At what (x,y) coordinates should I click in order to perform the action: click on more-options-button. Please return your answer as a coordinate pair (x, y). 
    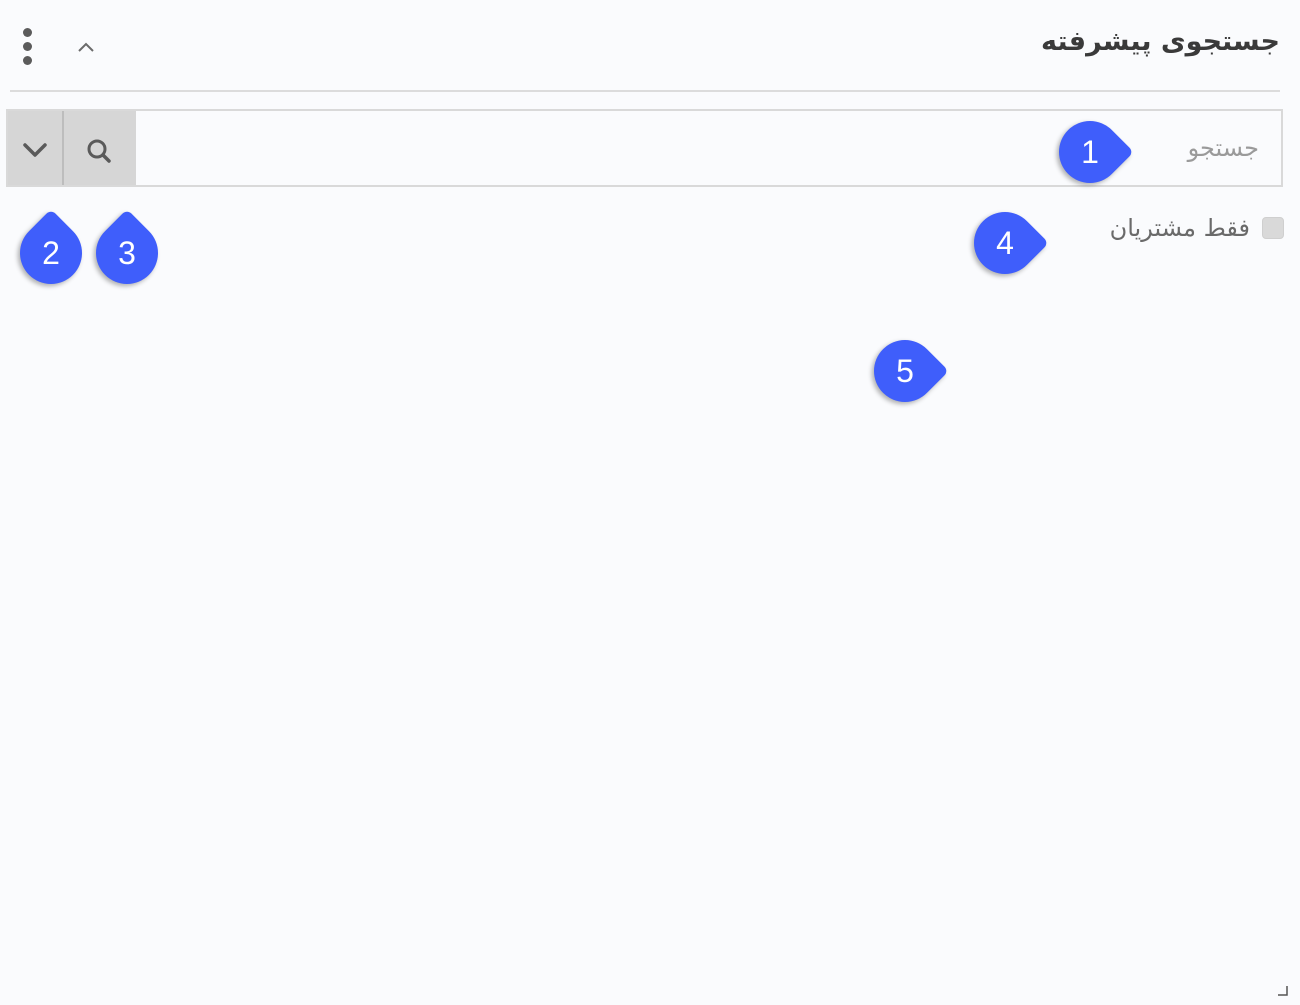
    Looking at the image, I should click on (29, 47).